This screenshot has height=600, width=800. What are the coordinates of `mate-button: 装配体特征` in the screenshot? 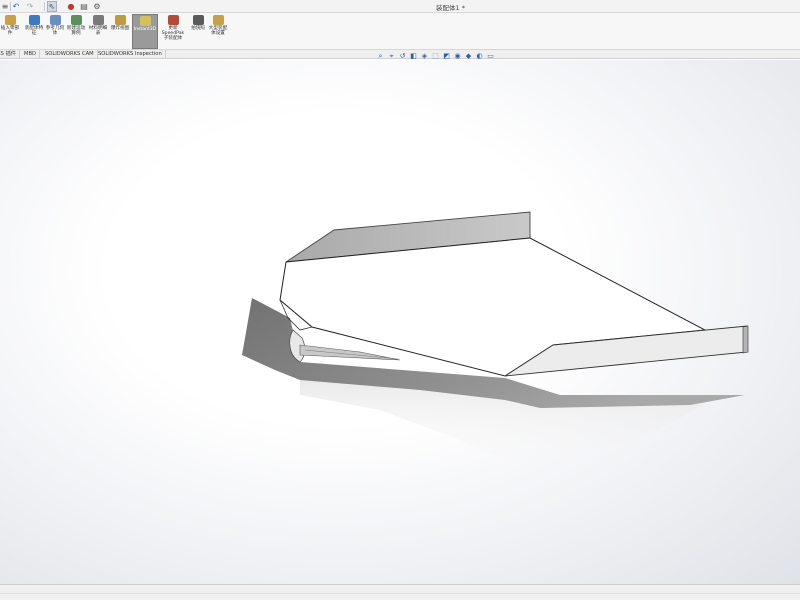 It's located at (34, 31).